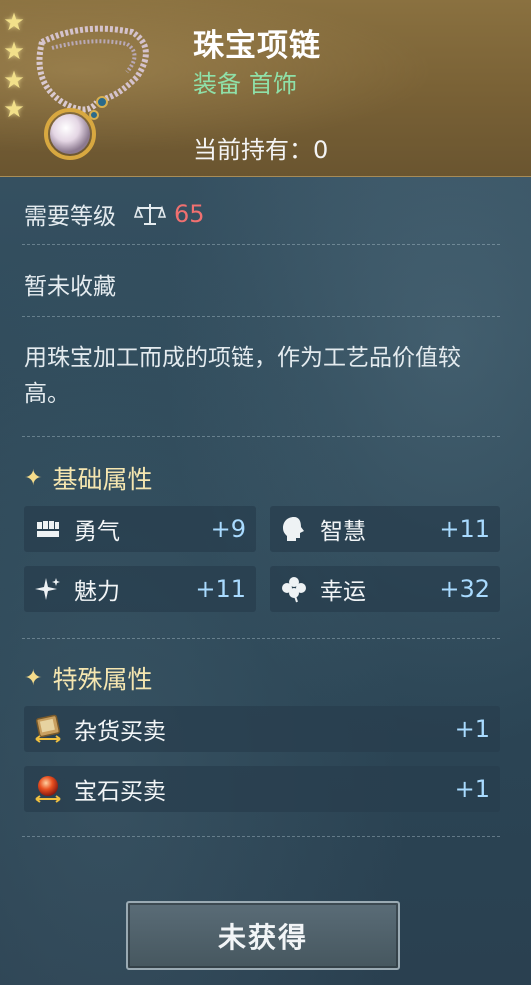 This screenshot has width=531, height=985. I want to click on attribute-courage: 勇气 +9, so click(140, 529).